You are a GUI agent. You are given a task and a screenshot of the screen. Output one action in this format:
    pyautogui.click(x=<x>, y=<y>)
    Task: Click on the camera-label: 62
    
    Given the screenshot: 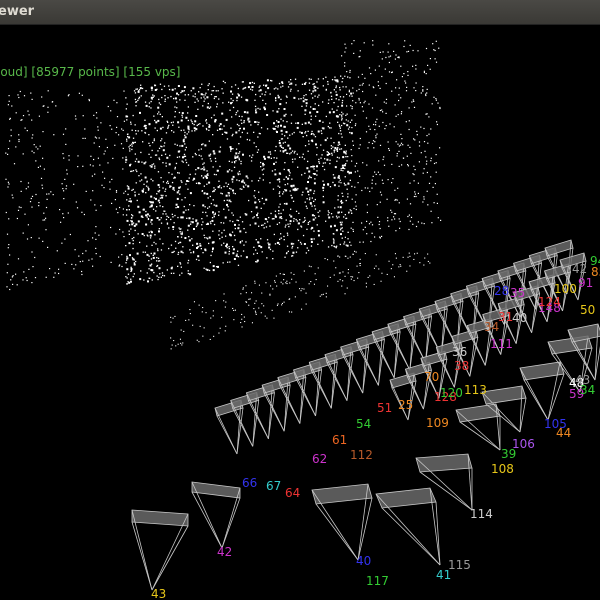 What is the action you would take?
    pyautogui.click(x=319, y=459)
    